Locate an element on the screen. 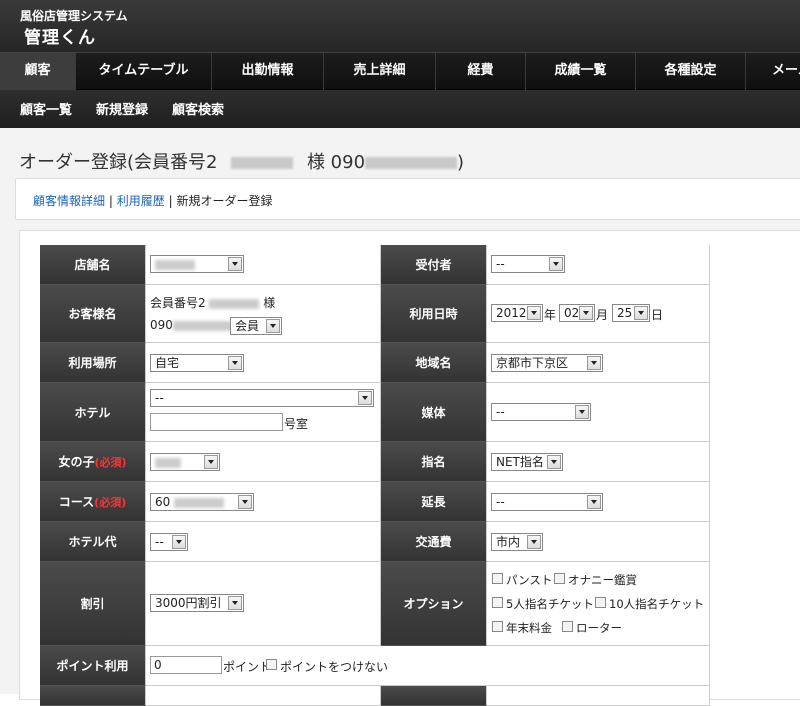 The width and height of the screenshot is (800, 706). next-row-cell-right is located at coordinates (598, 696).